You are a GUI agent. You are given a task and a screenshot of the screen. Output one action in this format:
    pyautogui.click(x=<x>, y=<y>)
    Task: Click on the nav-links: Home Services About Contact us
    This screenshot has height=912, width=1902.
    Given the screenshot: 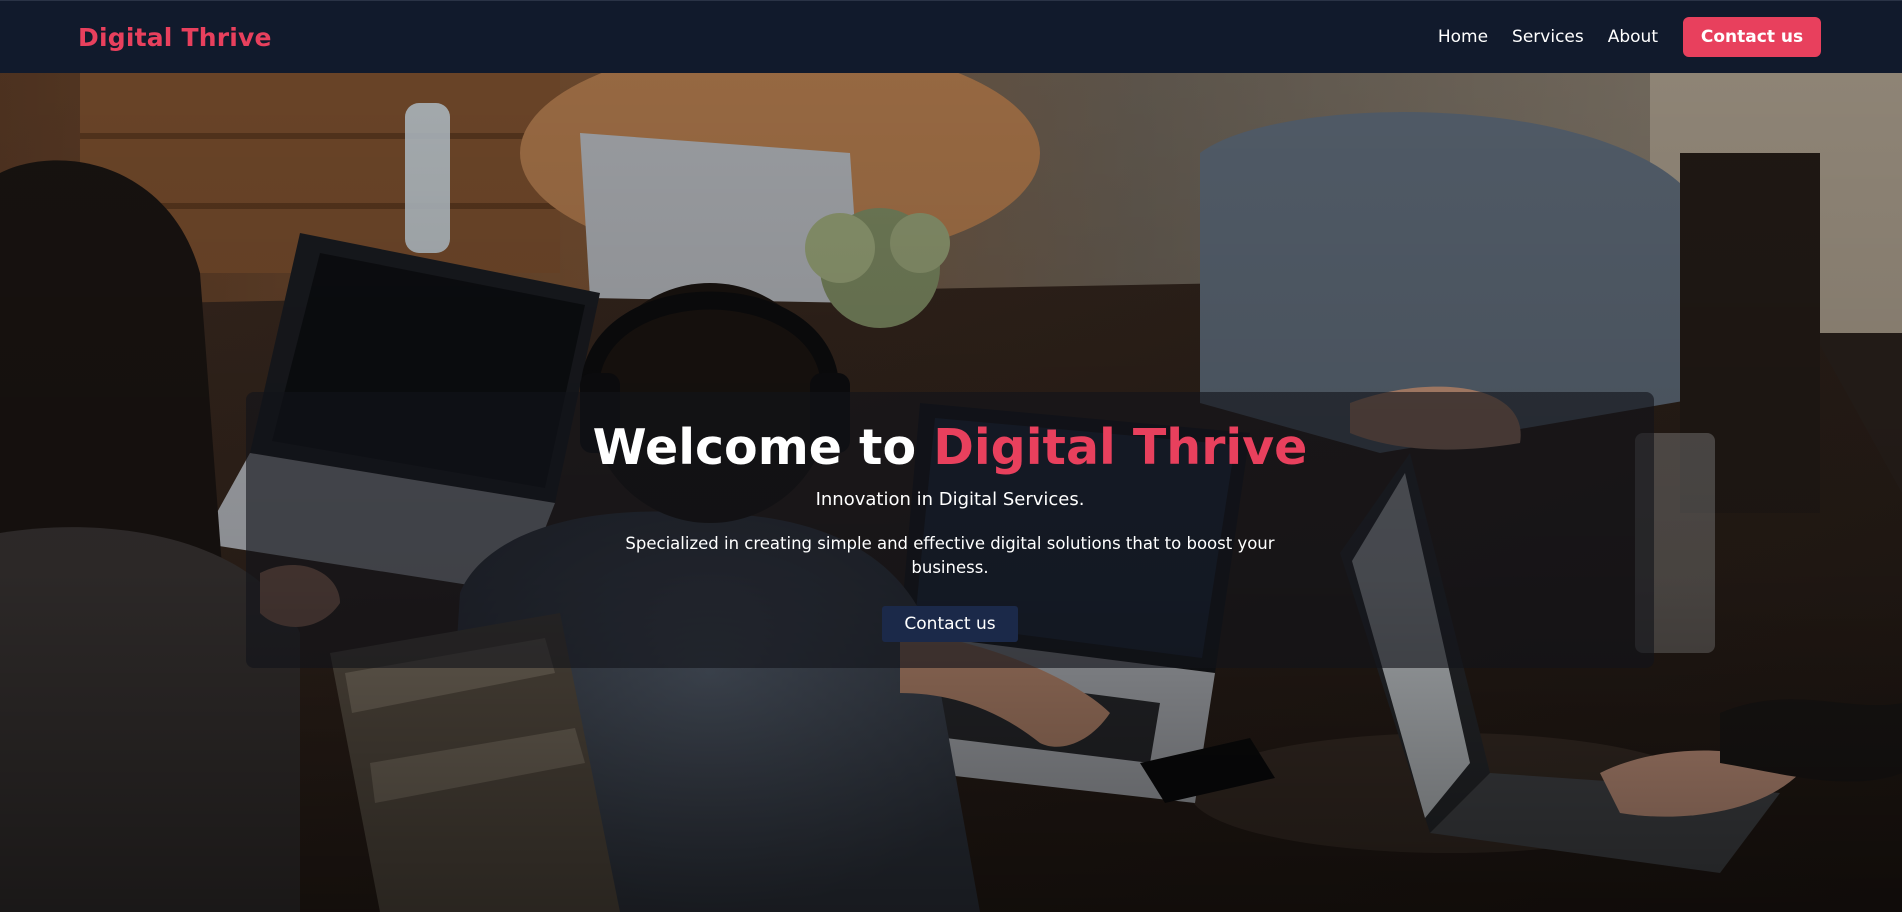 What is the action you would take?
    pyautogui.click(x=1617, y=37)
    